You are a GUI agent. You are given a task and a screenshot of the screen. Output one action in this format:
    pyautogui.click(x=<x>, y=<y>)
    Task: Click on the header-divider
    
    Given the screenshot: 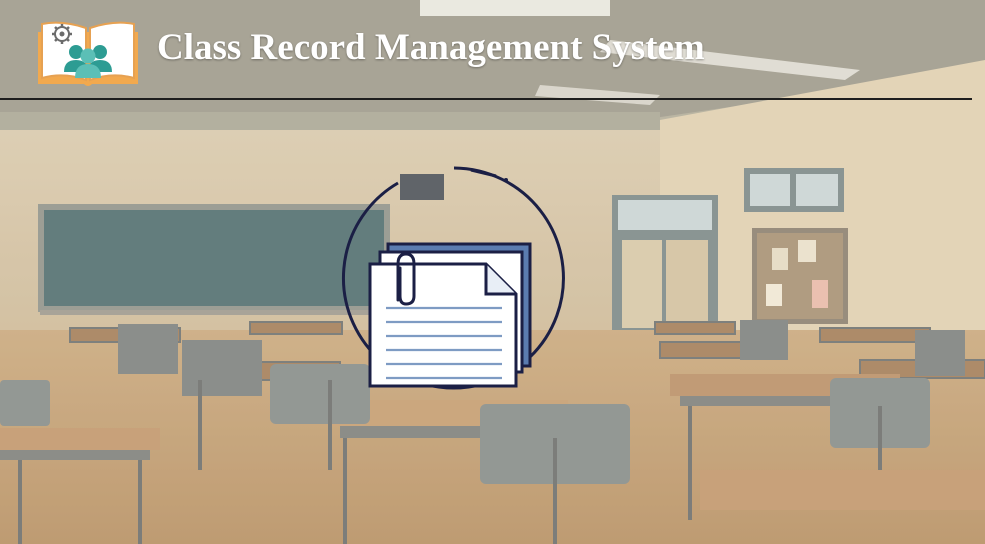 What is the action you would take?
    pyautogui.click(x=486, y=99)
    